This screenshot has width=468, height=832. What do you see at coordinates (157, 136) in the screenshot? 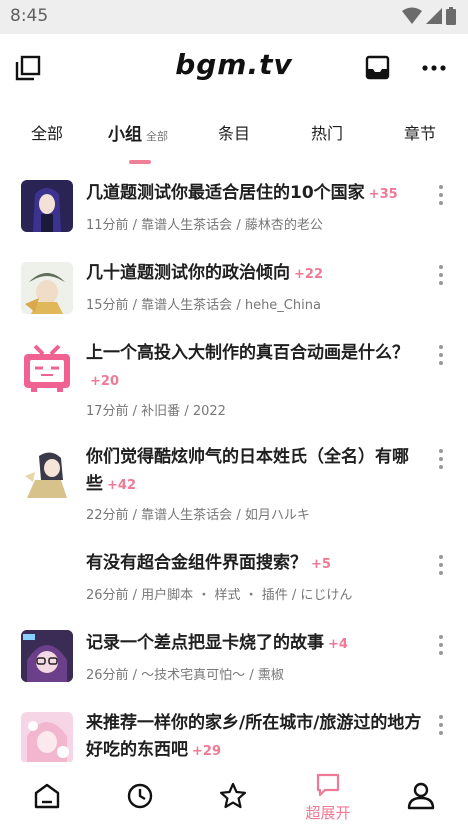
I see `tab-group-filter: 全部` at bounding box center [157, 136].